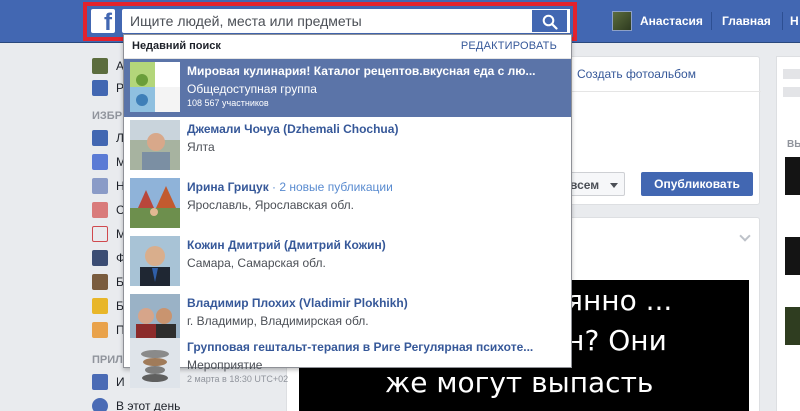 This screenshot has height=411, width=800. I want to click on chart-icon, so click(100, 162).